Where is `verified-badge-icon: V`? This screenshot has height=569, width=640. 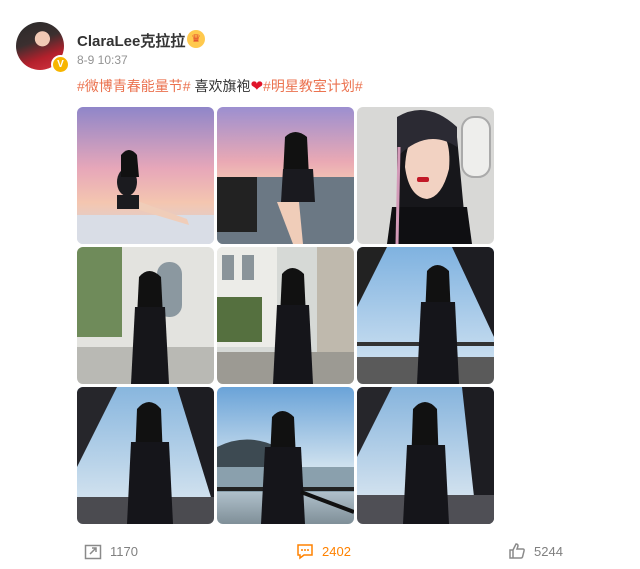 verified-badge-icon: V is located at coordinates (60, 64).